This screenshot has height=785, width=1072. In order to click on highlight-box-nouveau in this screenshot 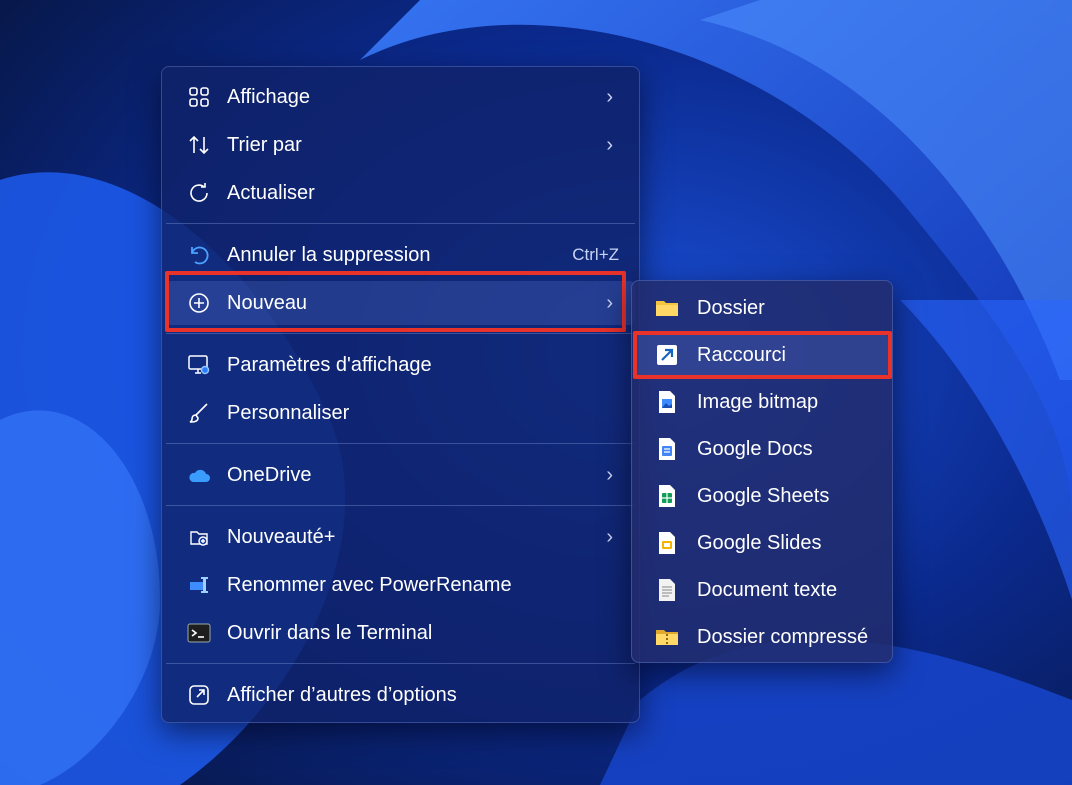, I will do `click(395, 301)`.